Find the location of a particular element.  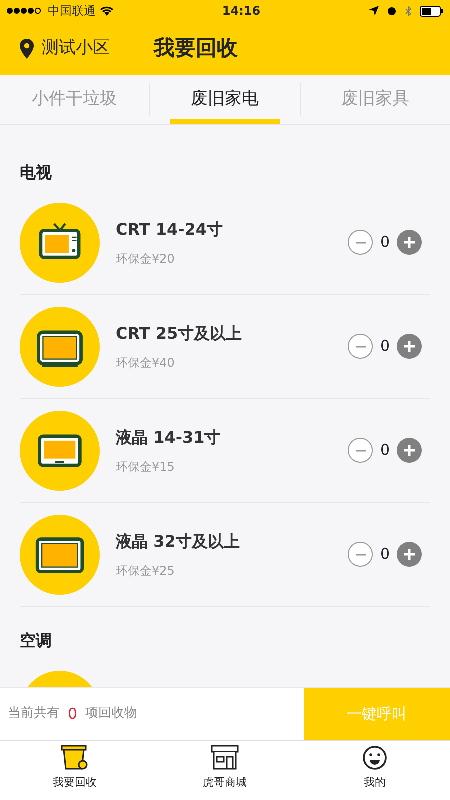

summary-text: 项回收物 is located at coordinates (112, 714).